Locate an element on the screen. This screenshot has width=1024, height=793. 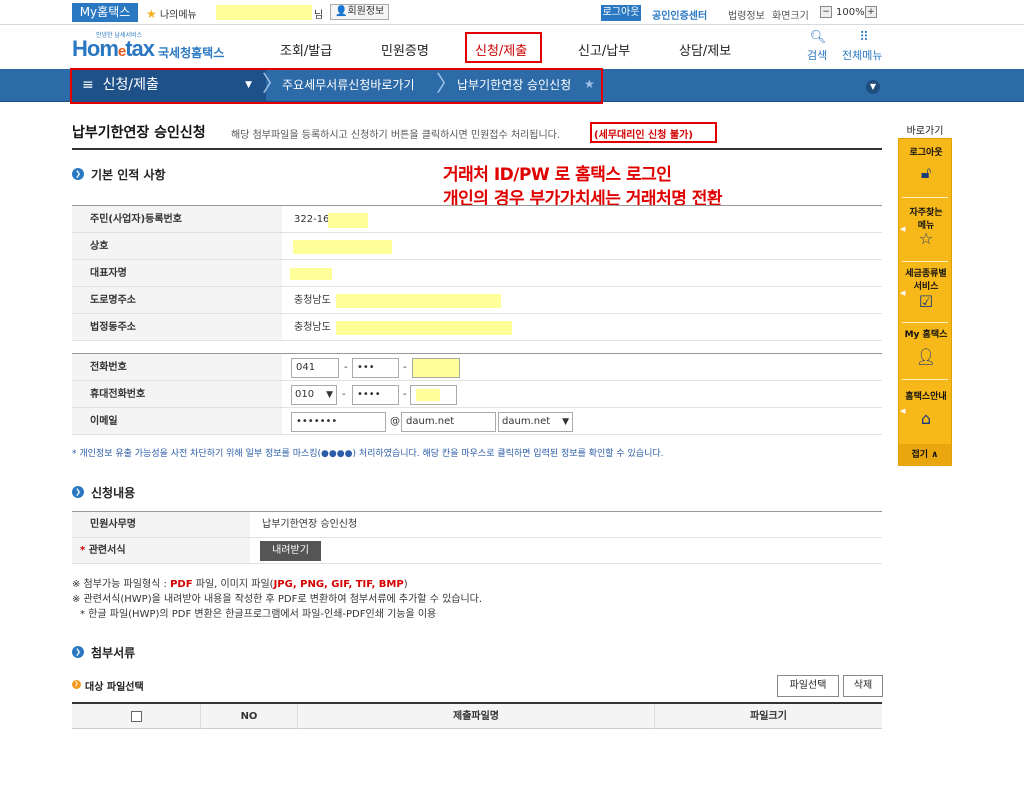
email-id-input: ••••••• is located at coordinates (338, 422).